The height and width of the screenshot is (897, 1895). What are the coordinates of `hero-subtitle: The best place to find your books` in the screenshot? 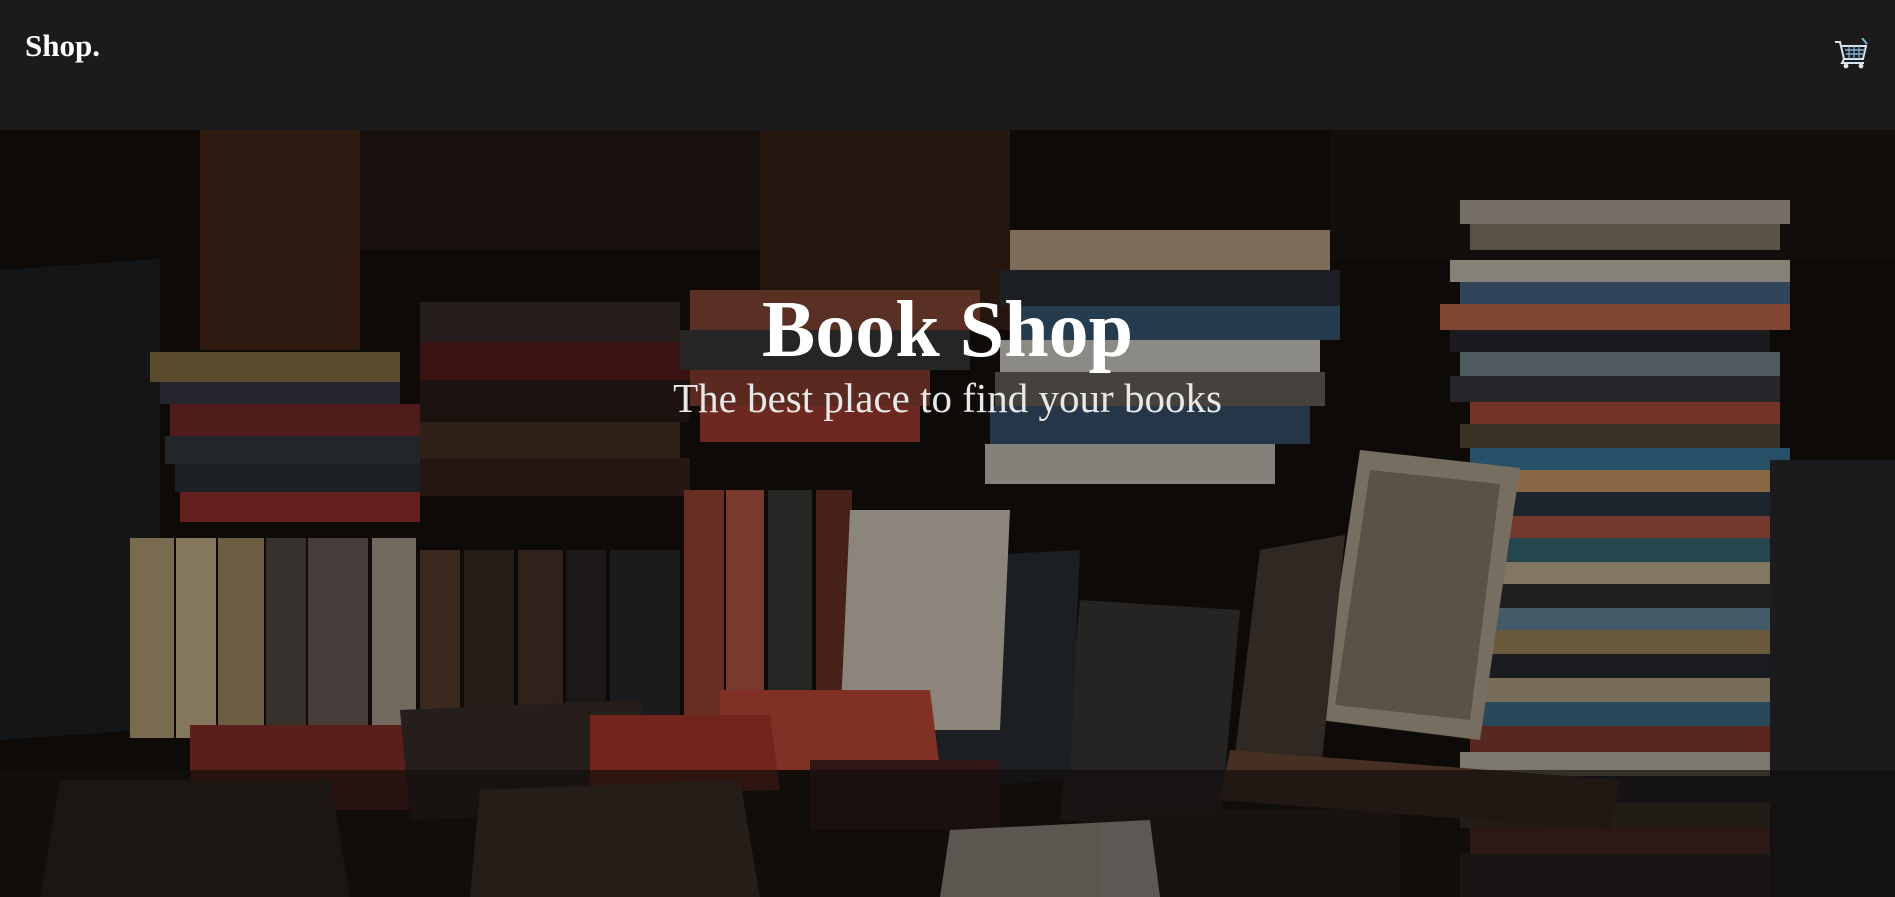 It's located at (947, 398).